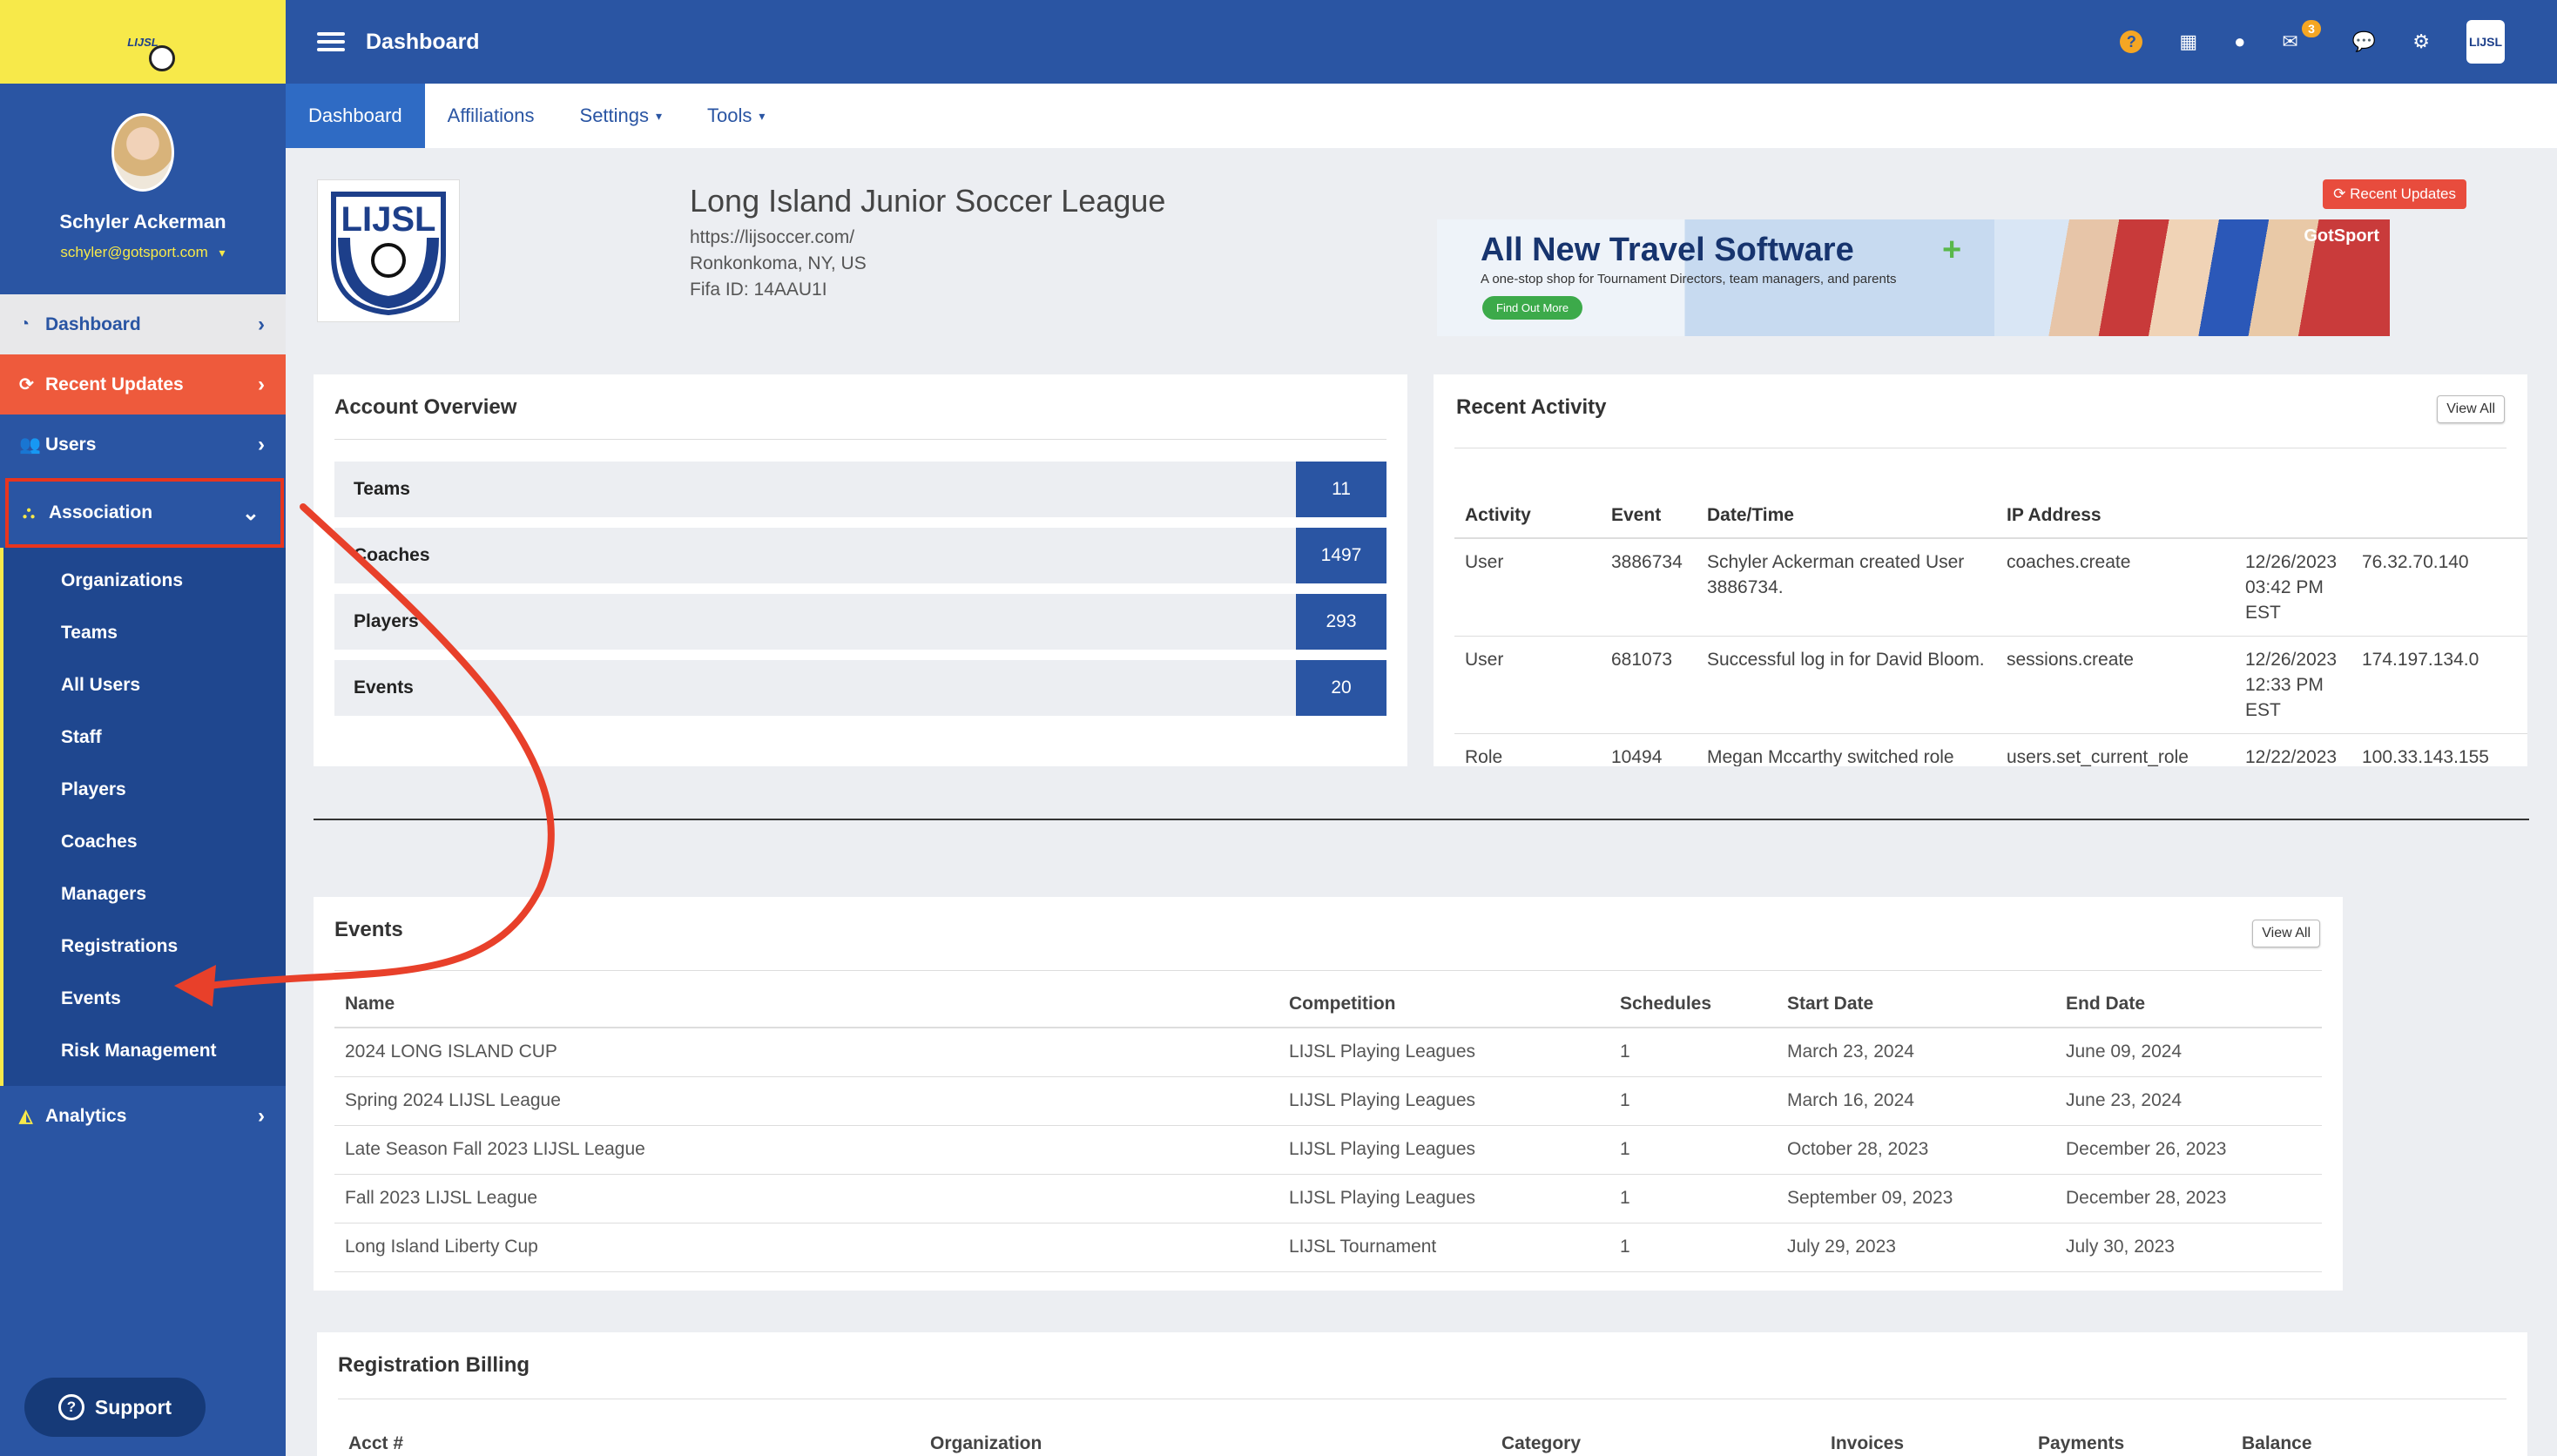  What do you see at coordinates (134, 252) in the screenshot?
I see `profile-email: schyler@gotsport.com` at bounding box center [134, 252].